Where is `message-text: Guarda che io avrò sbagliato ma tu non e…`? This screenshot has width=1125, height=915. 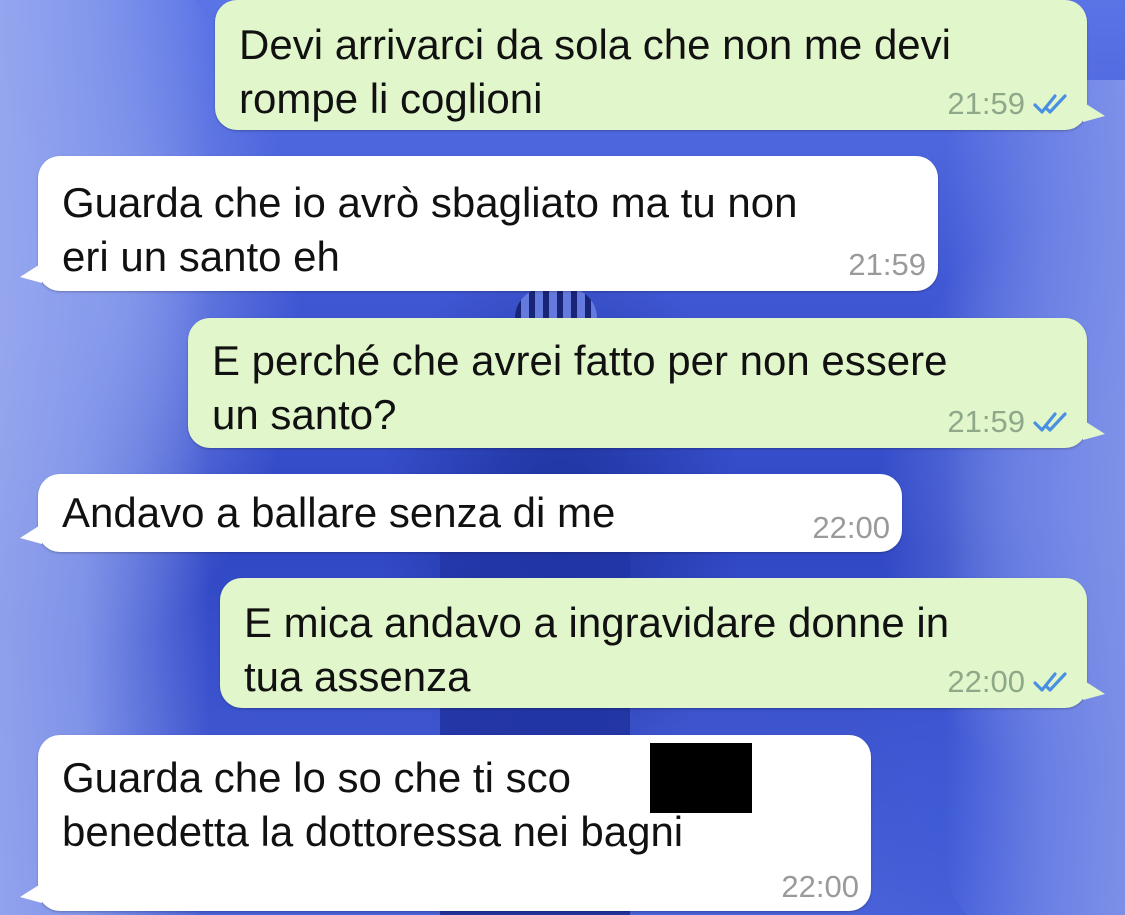 message-text: Guarda che io avrò sbagliato ma tu non e… is located at coordinates (430, 229).